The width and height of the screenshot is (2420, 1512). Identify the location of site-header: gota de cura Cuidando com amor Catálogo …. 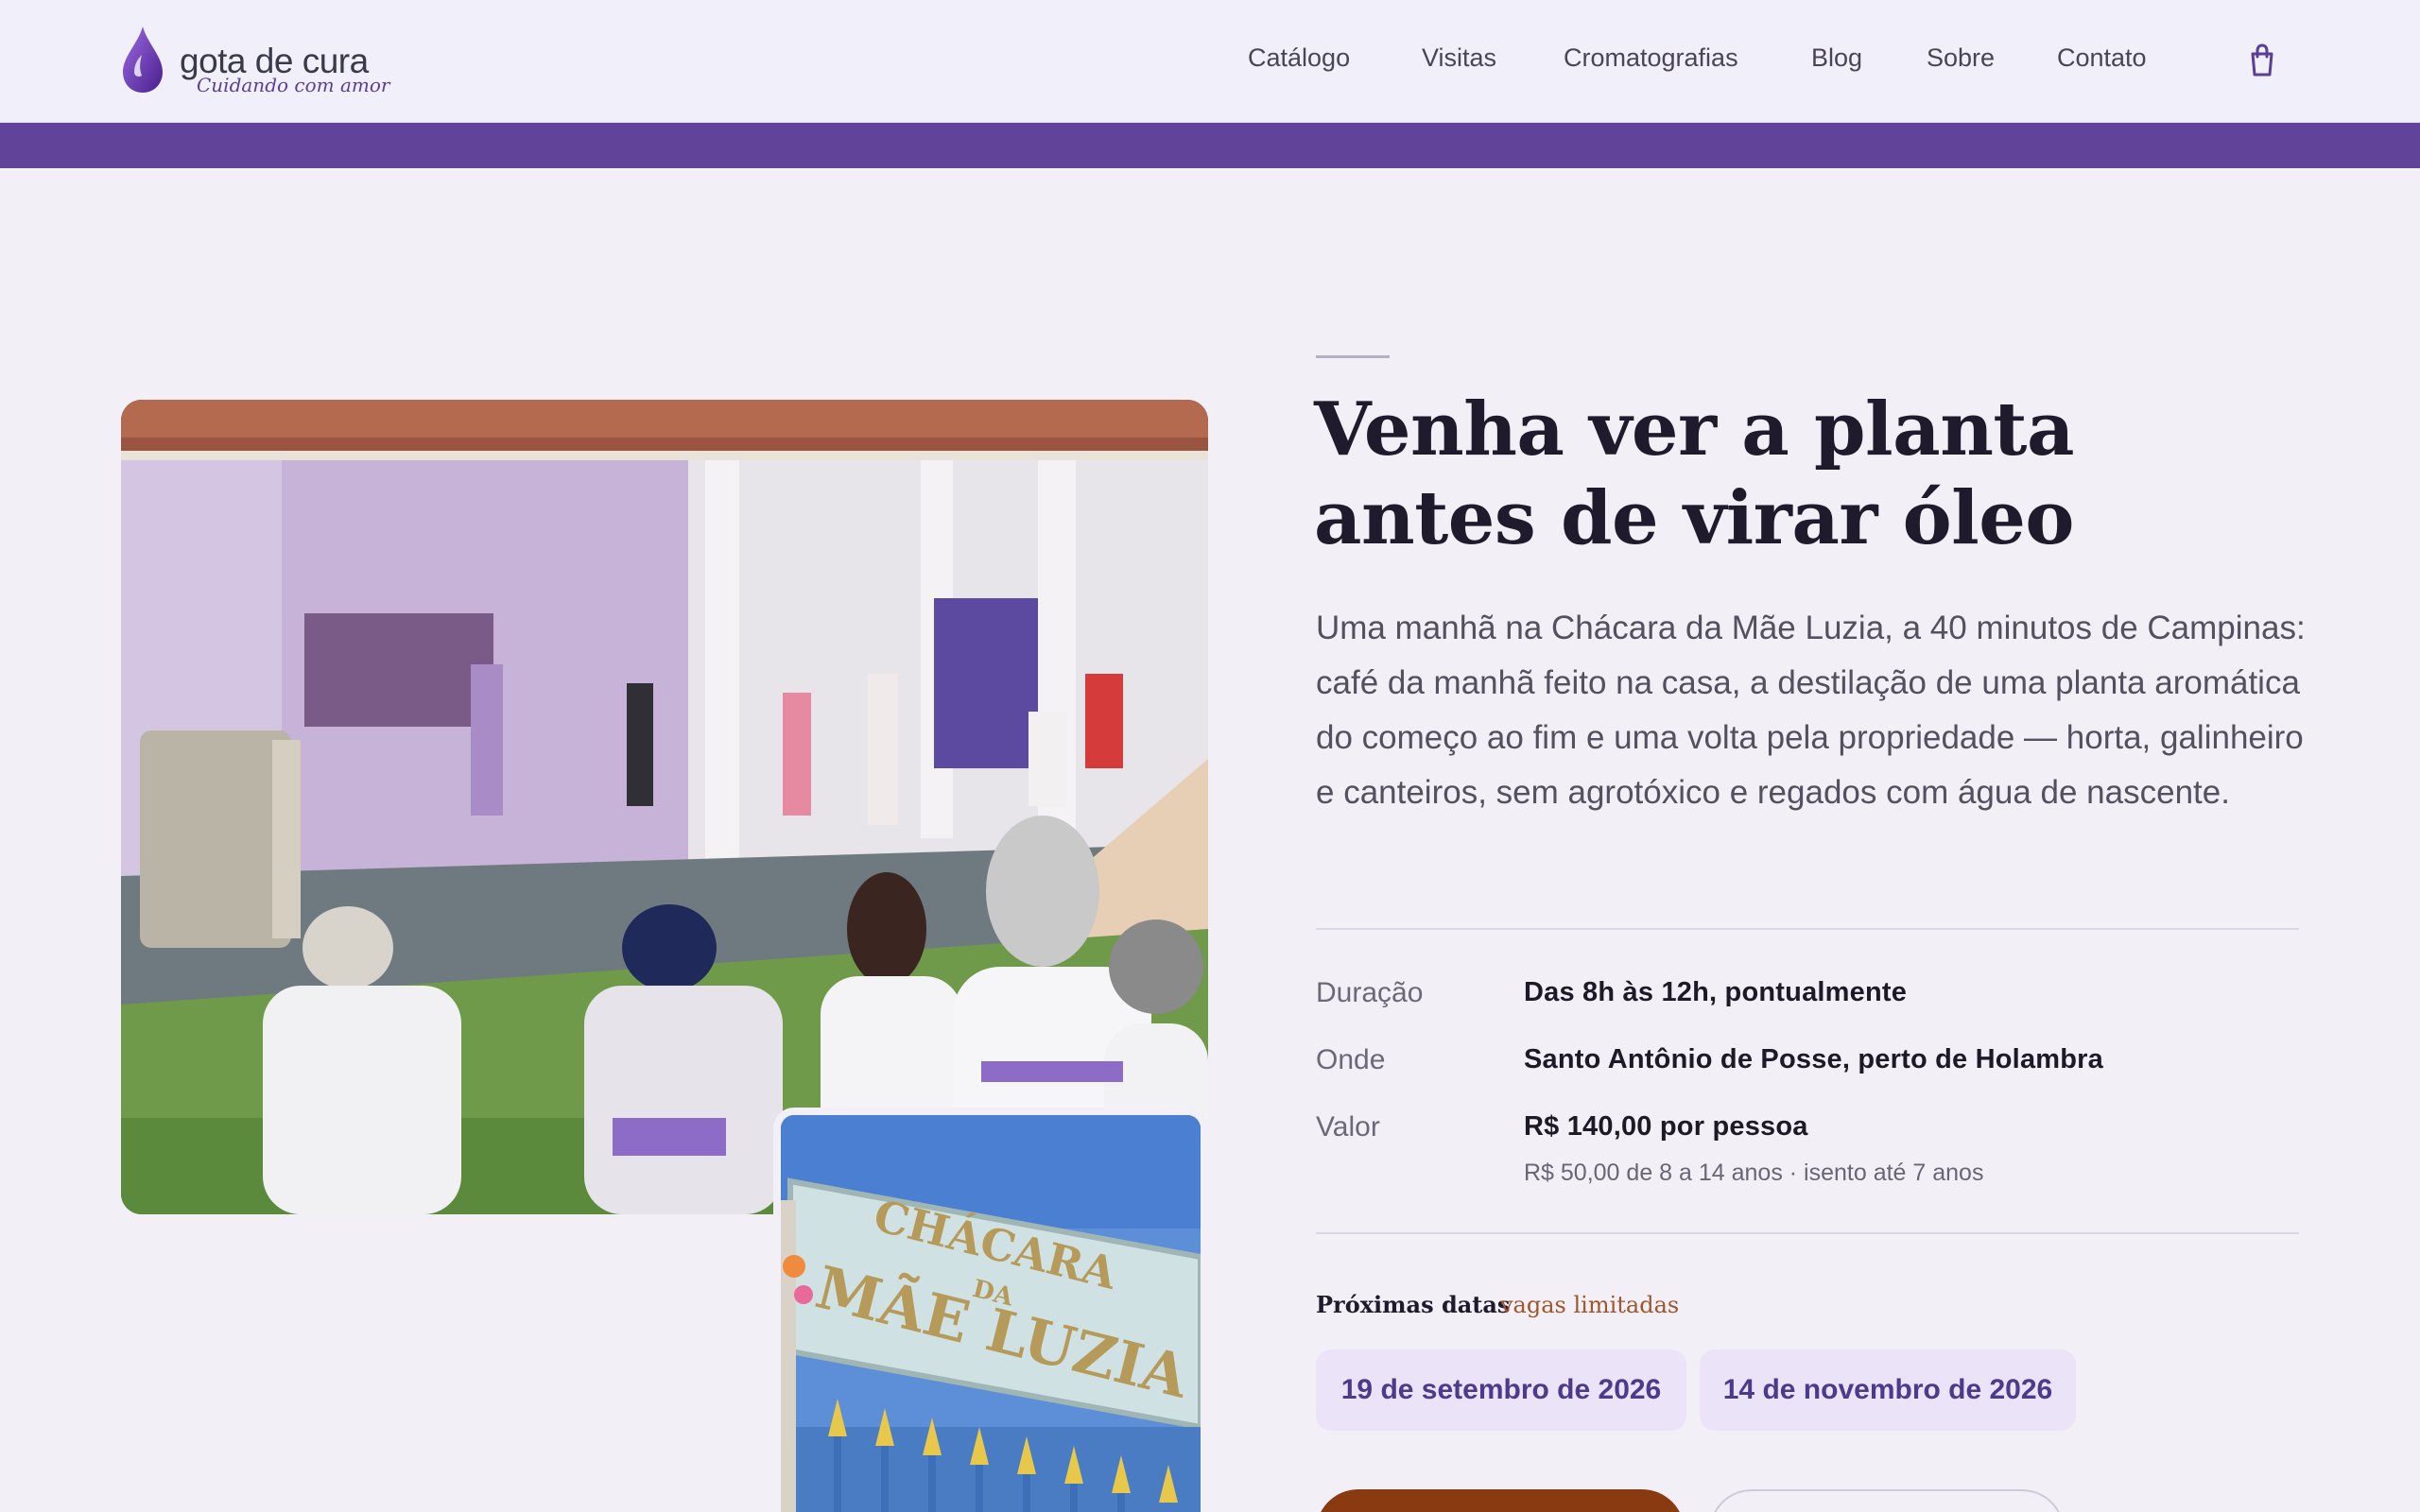
(1210, 61).